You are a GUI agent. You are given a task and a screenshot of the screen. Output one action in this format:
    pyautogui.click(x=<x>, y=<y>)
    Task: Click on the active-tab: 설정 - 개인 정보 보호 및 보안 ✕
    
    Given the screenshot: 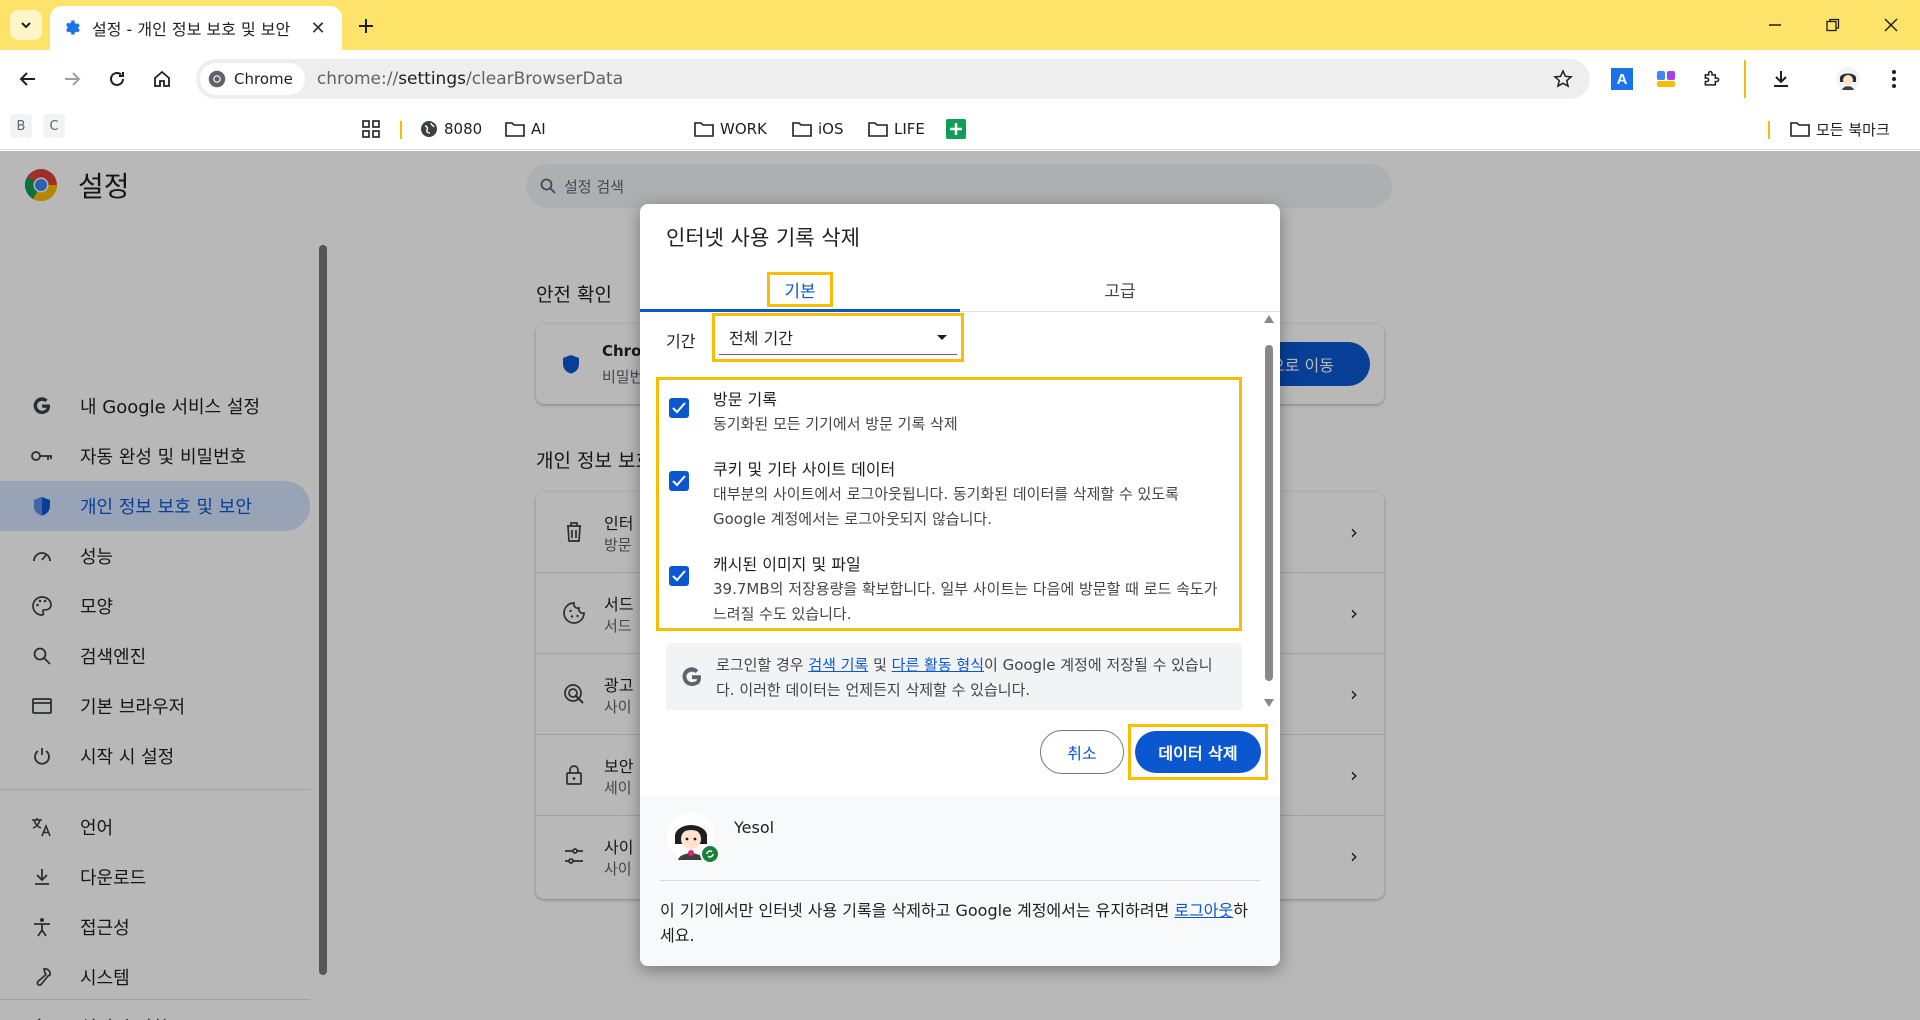 What is the action you would take?
    pyautogui.click(x=196, y=28)
    